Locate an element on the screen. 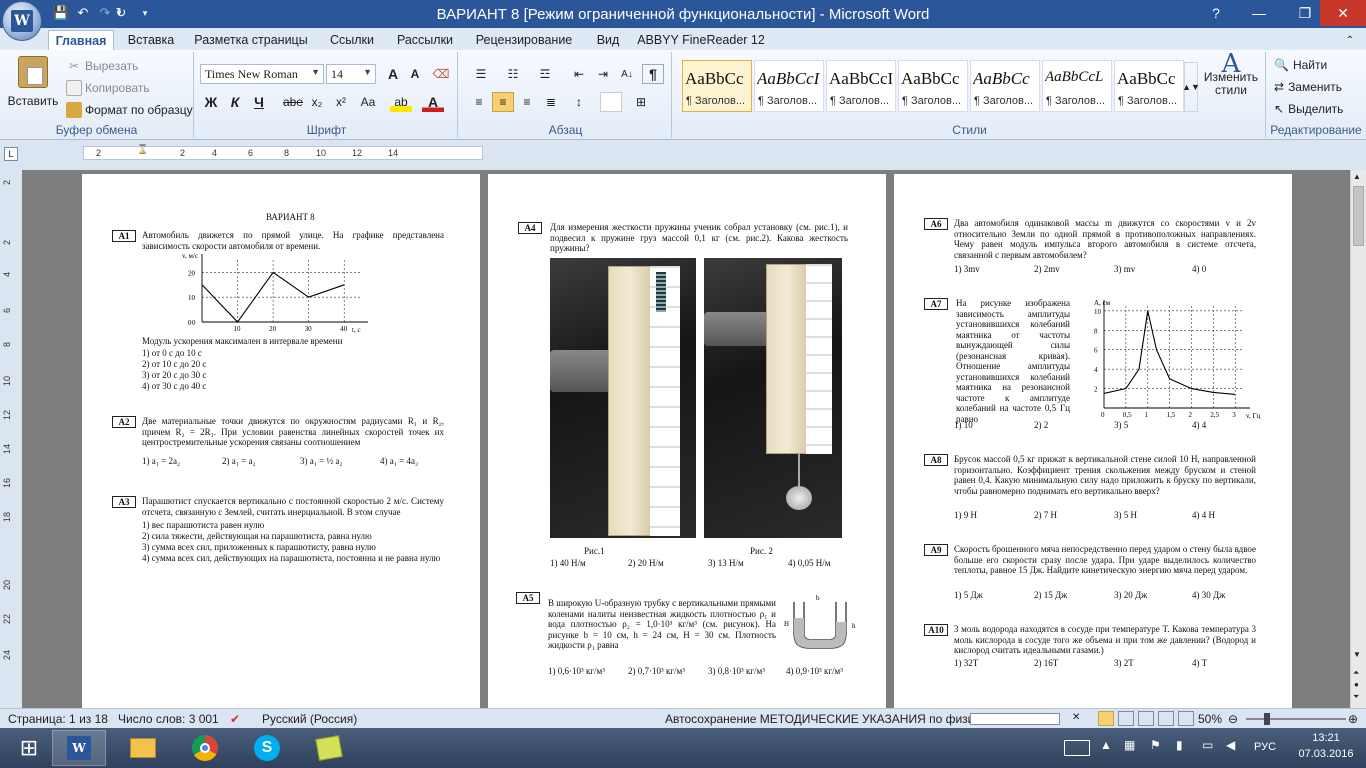  numbering-icon: ☷ is located at coordinates (513, 74).